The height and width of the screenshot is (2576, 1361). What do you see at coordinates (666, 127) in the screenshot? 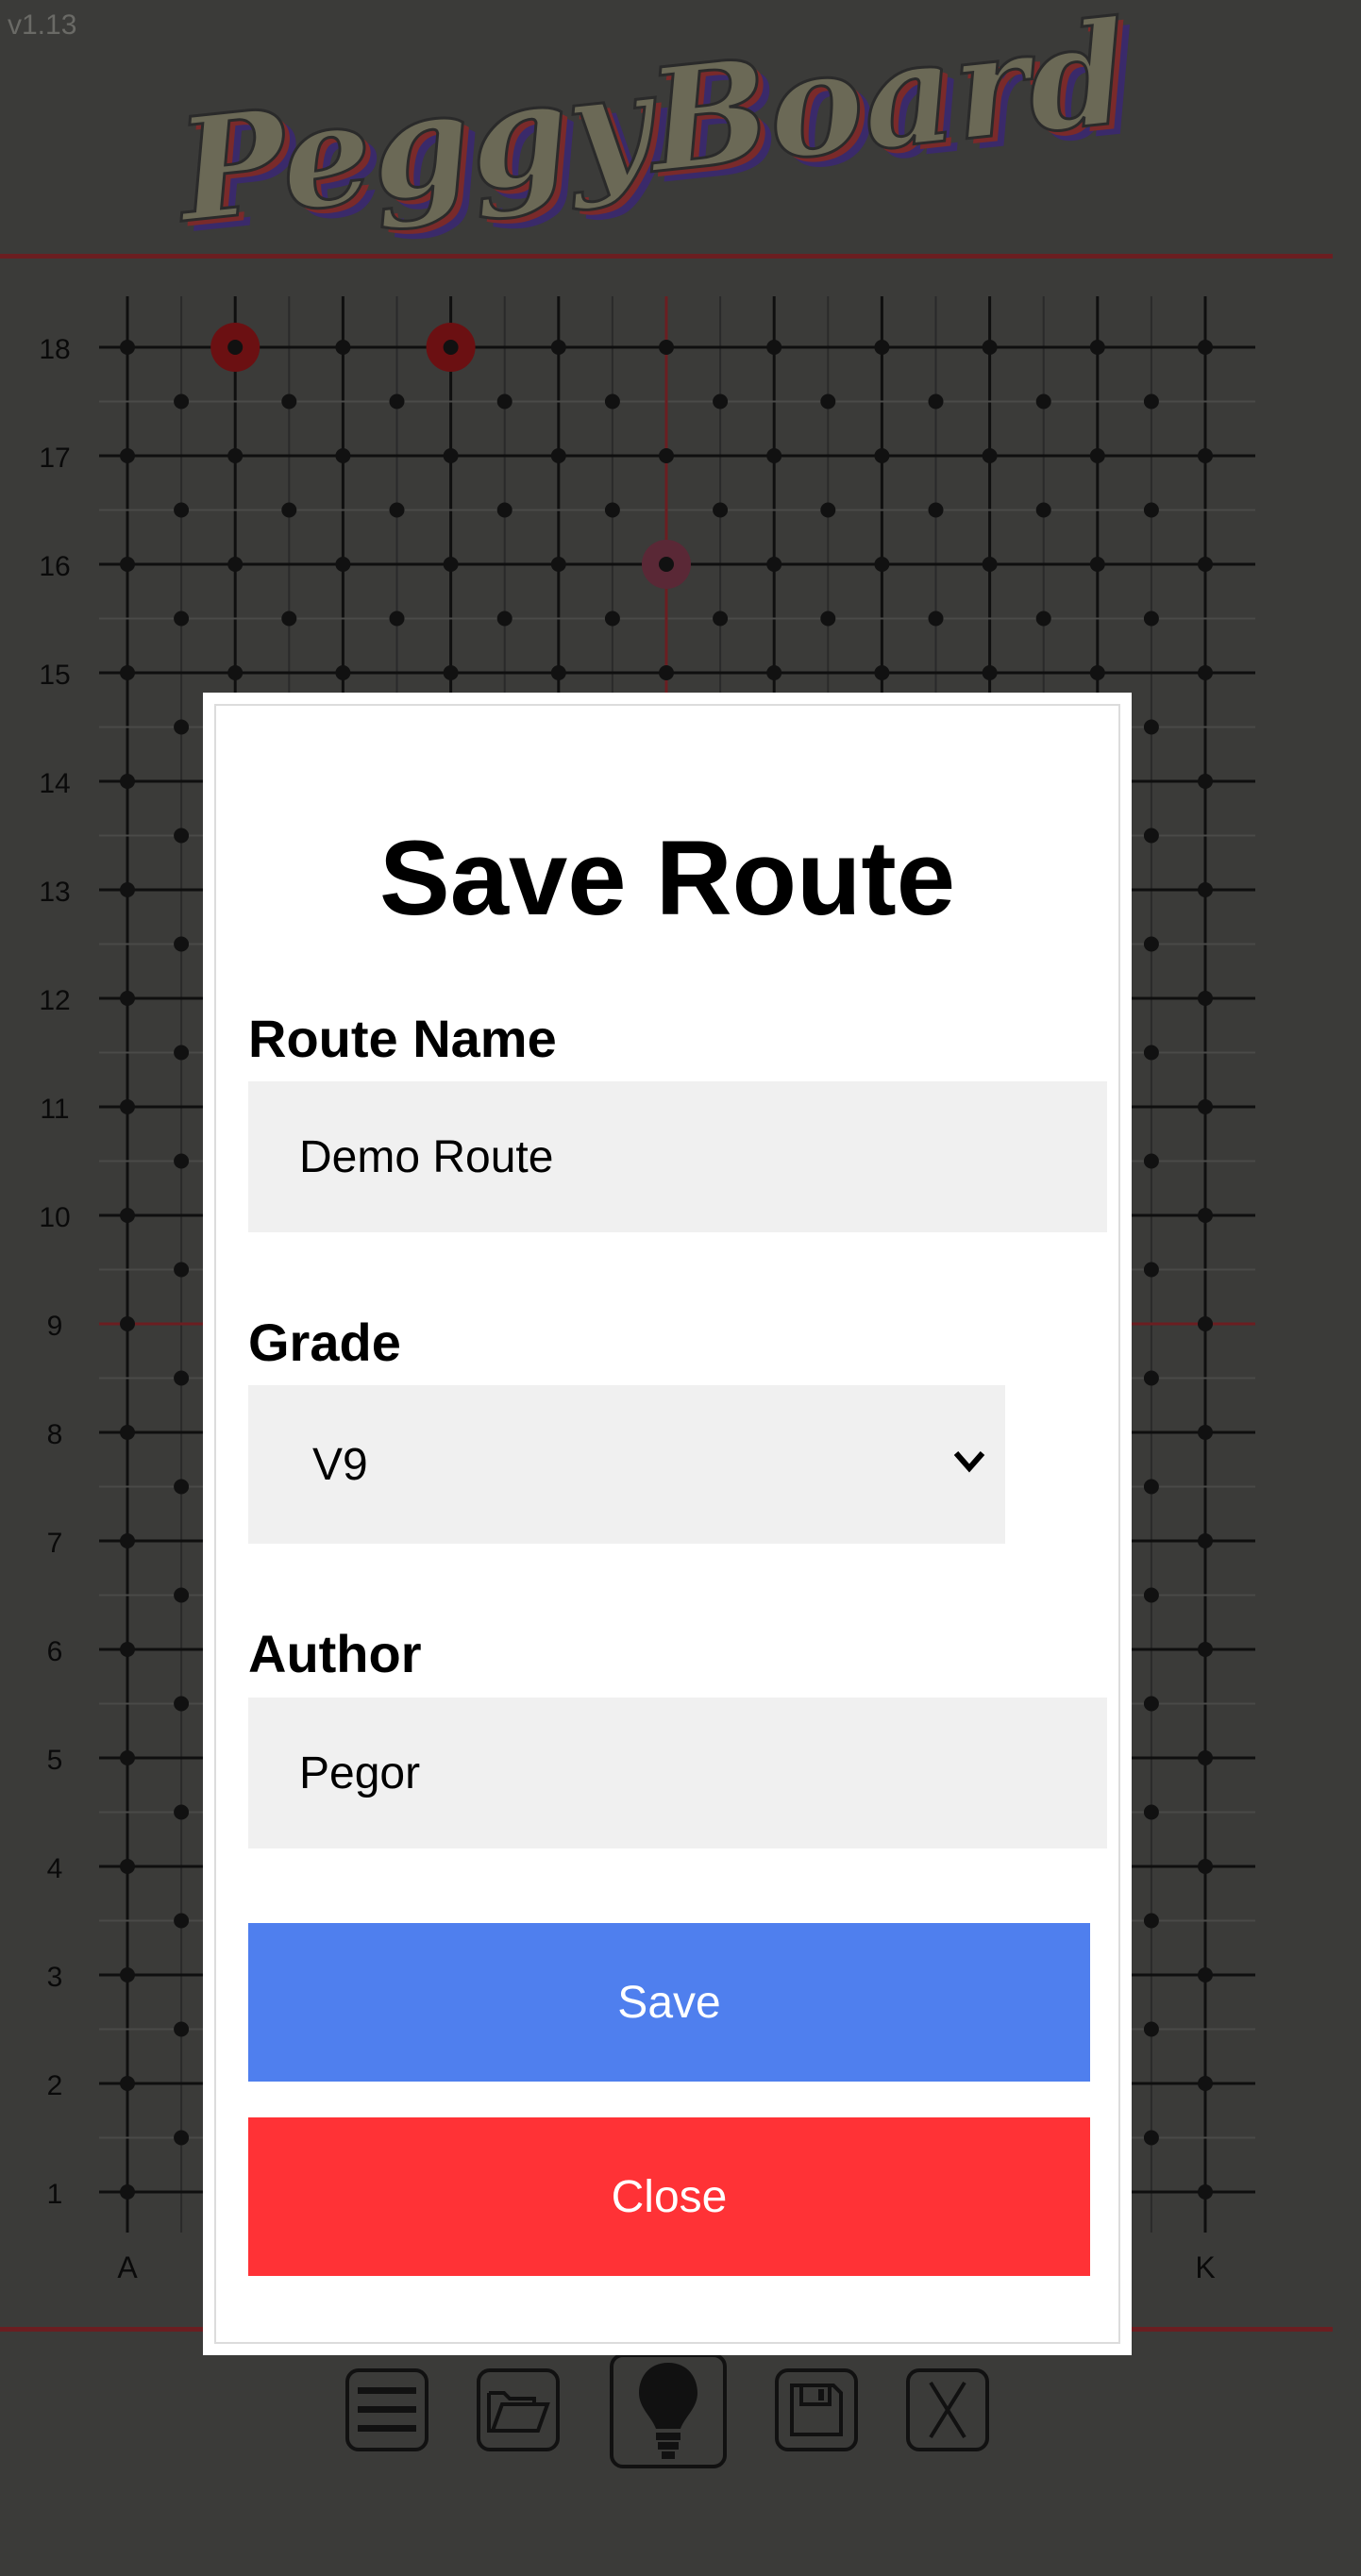
I see `app-logo: PeggyBoard PeggyBoard PeggyBoard` at bounding box center [666, 127].